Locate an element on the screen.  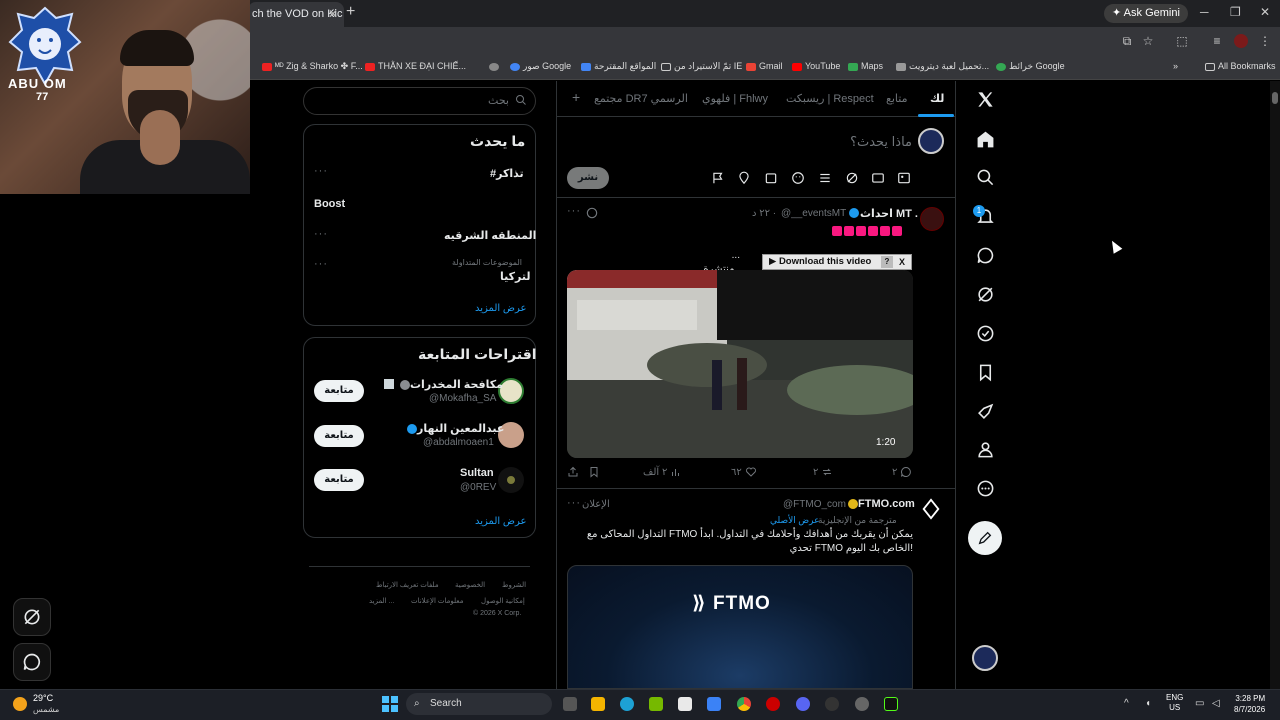
scrollbar-thumb is located at coordinates (1275, 98).